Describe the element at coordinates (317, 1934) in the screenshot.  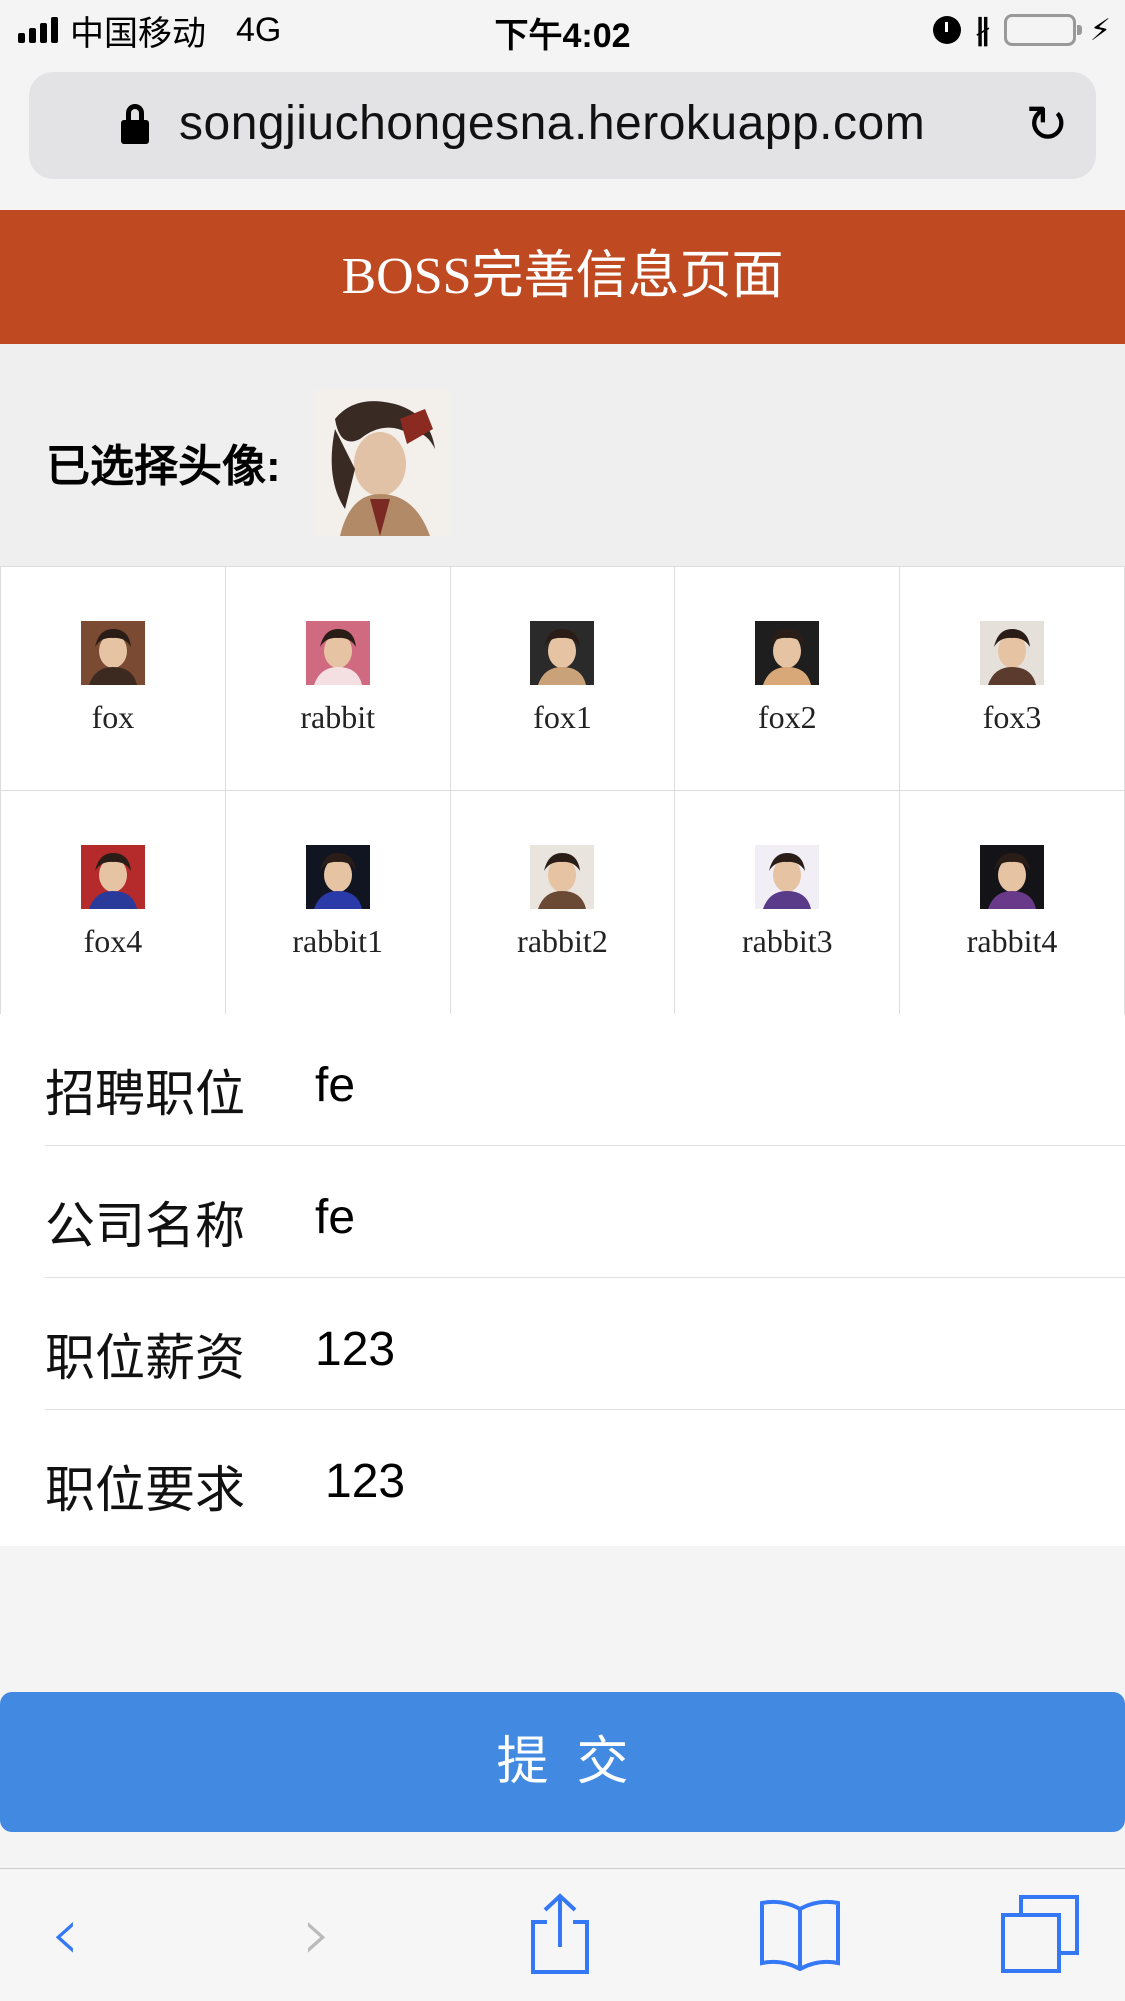
I see `forward-icon: ›` at that location.